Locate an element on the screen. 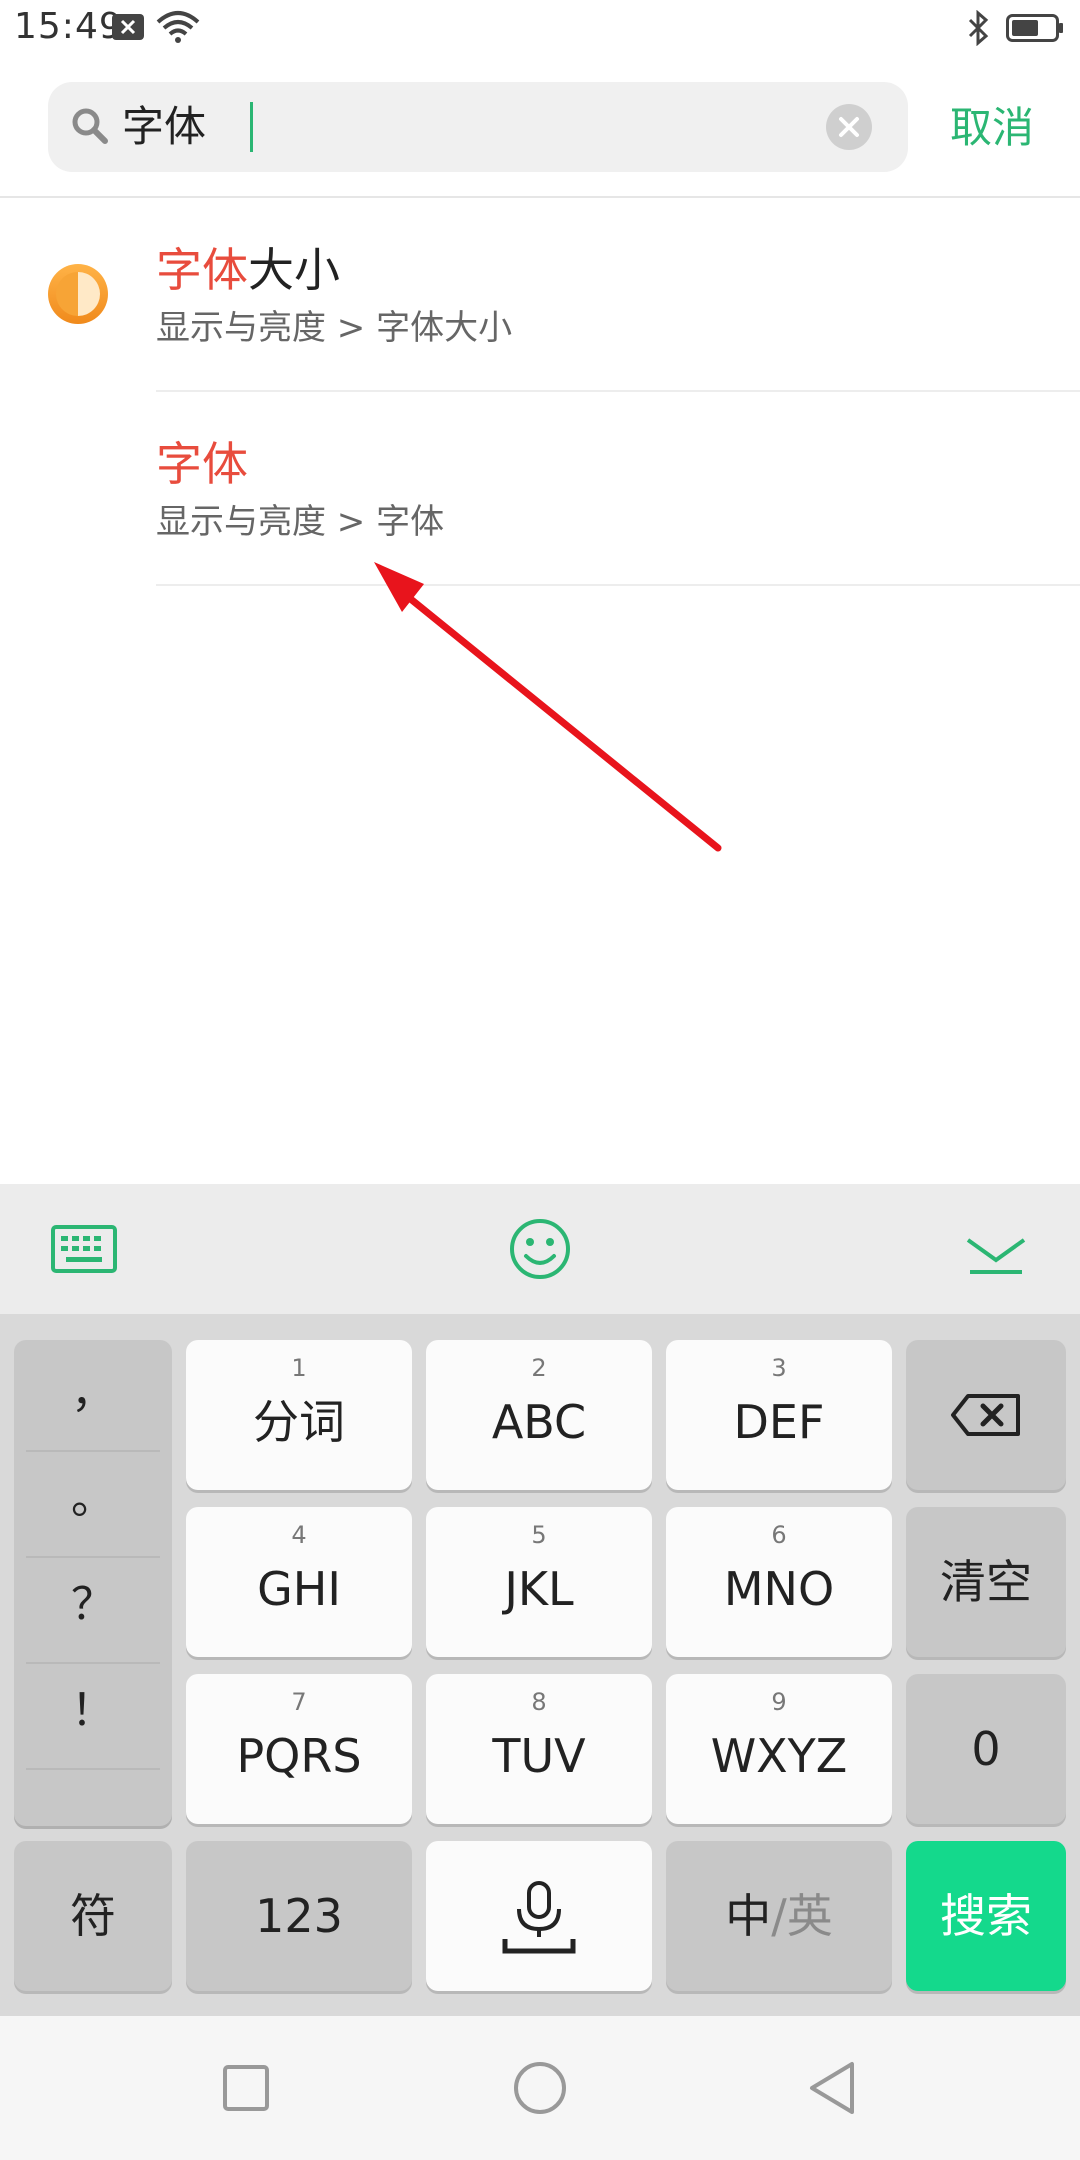  numeric-key: 123 is located at coordinates (299, 1916).